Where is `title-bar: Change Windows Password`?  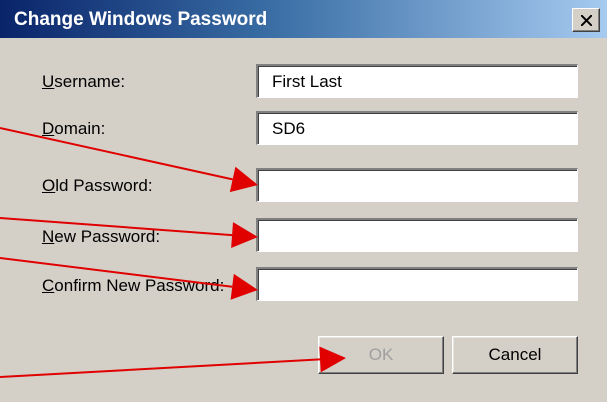
title-bar: Change Windows Password is located at coordinates (303, 19).